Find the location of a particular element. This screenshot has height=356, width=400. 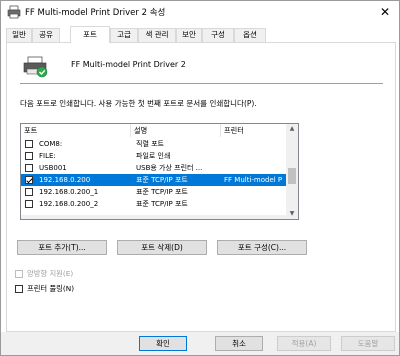

window-title: FF Multi-model Print Driver 2 속성 is located at coordinates (95, 13).